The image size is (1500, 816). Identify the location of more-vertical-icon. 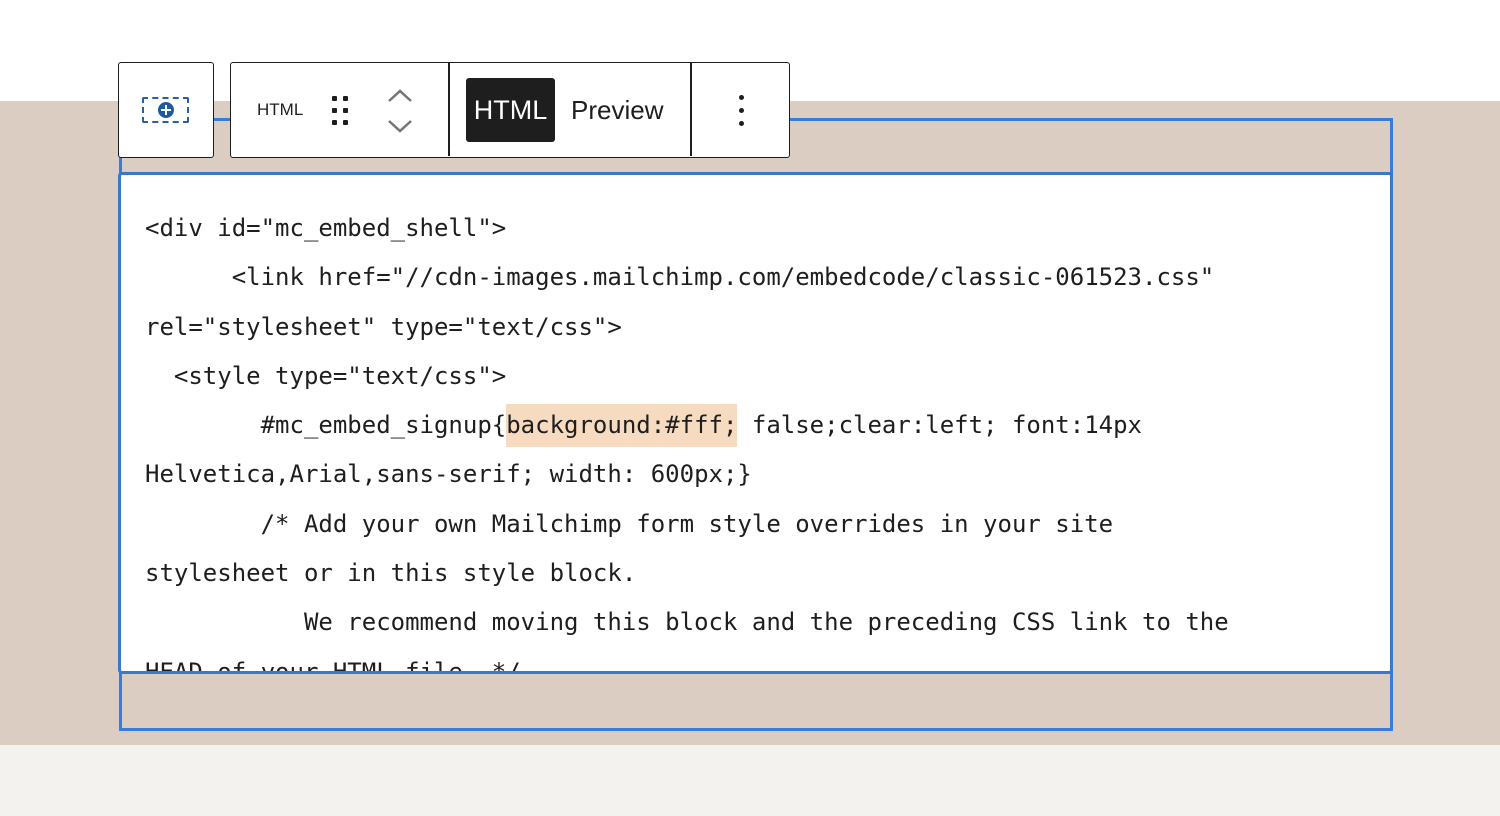
(741, 97).